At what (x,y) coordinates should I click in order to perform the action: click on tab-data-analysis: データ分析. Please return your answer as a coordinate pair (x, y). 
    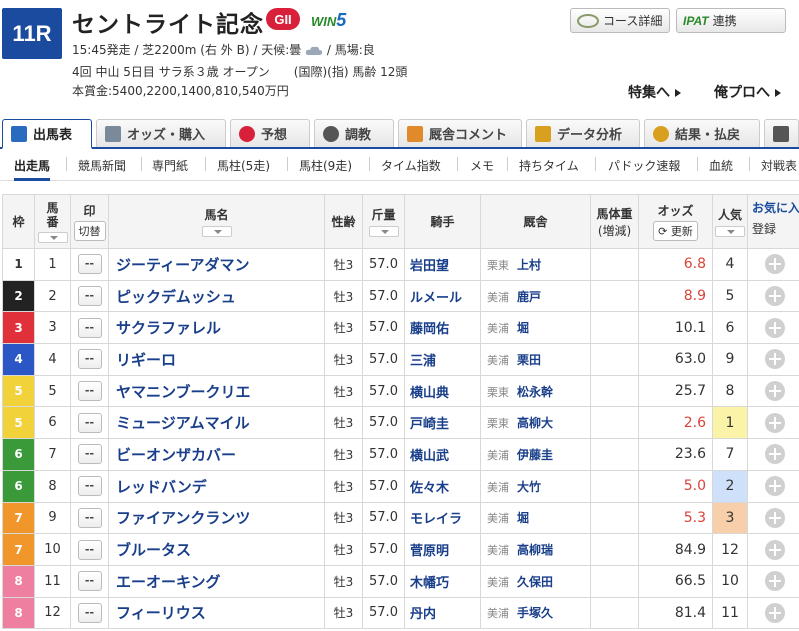
    Looking at the image, I should click on (583, 133).